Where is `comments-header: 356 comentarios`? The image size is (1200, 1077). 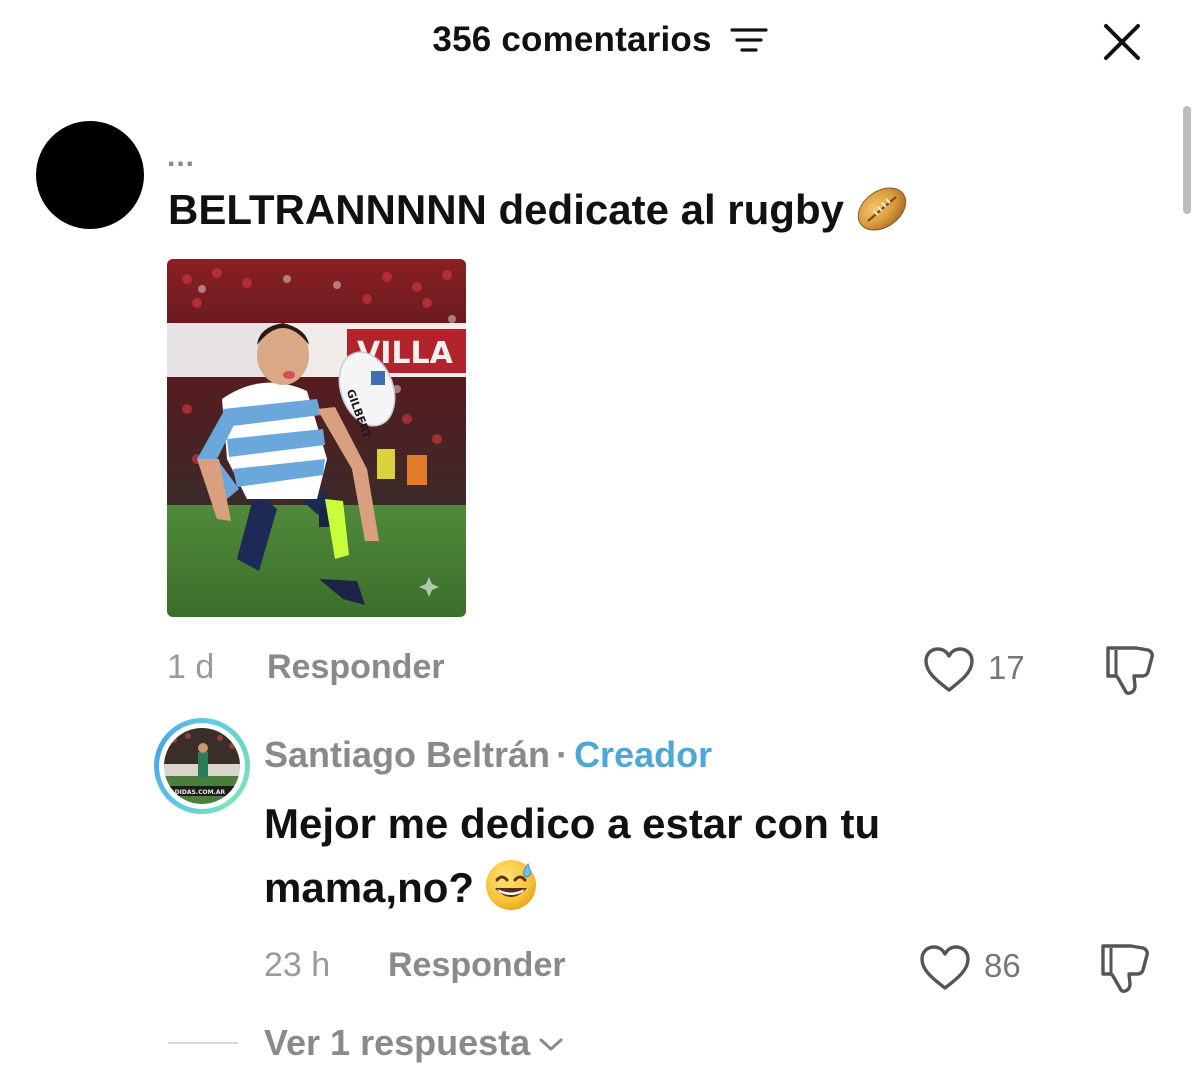 comments-header: 356 comentarios is located at coordinates (600, 41).